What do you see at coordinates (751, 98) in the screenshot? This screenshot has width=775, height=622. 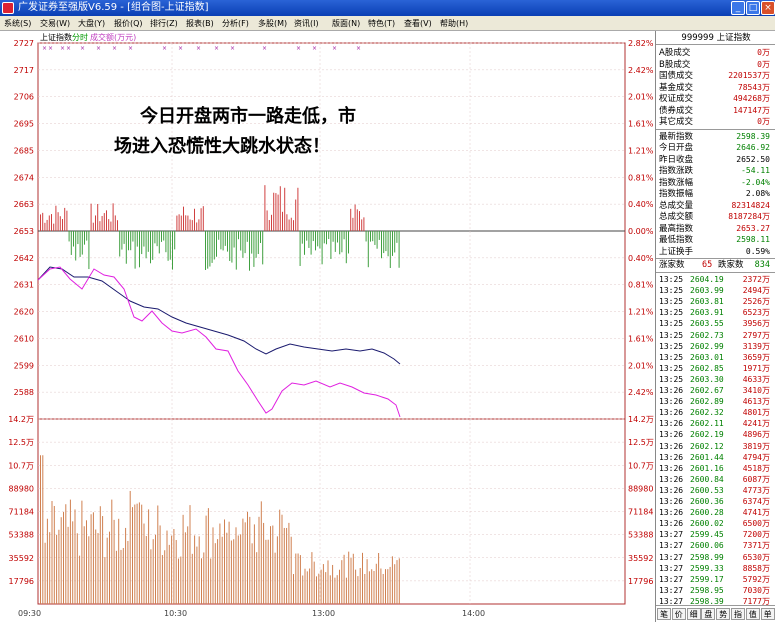 I see `stat-value: 494268万` at bounding box center [751, 98].